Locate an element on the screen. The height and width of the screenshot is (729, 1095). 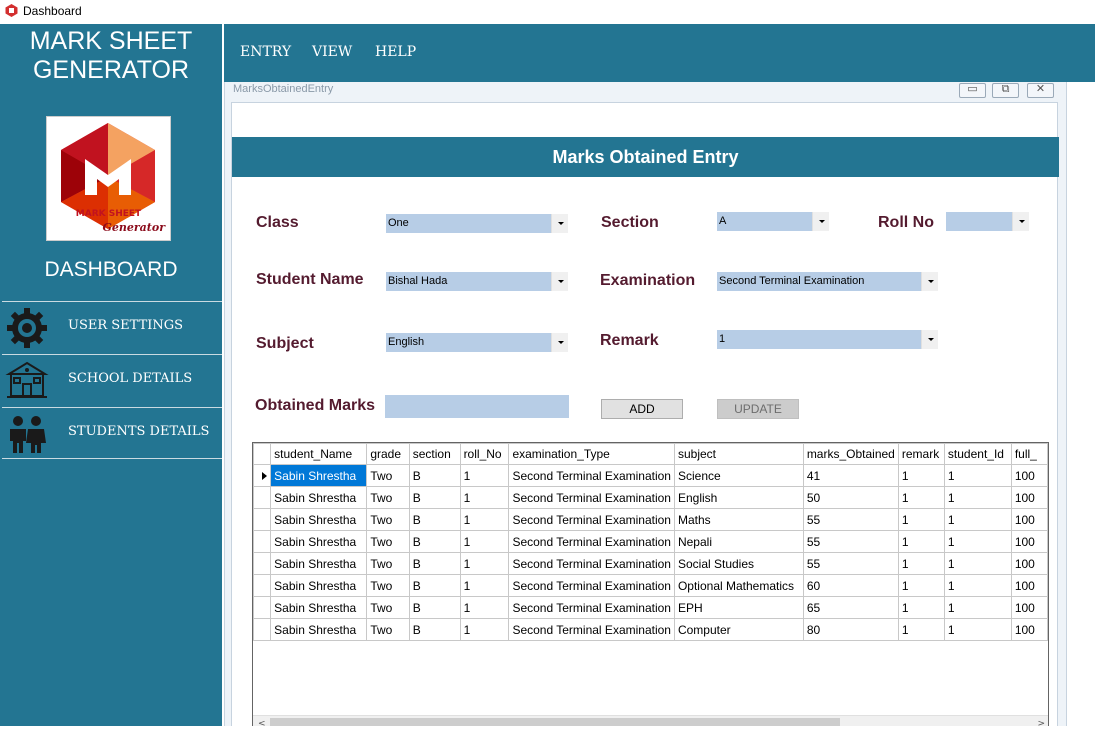
table-cell: EPH is located at coordinates (738, 607).